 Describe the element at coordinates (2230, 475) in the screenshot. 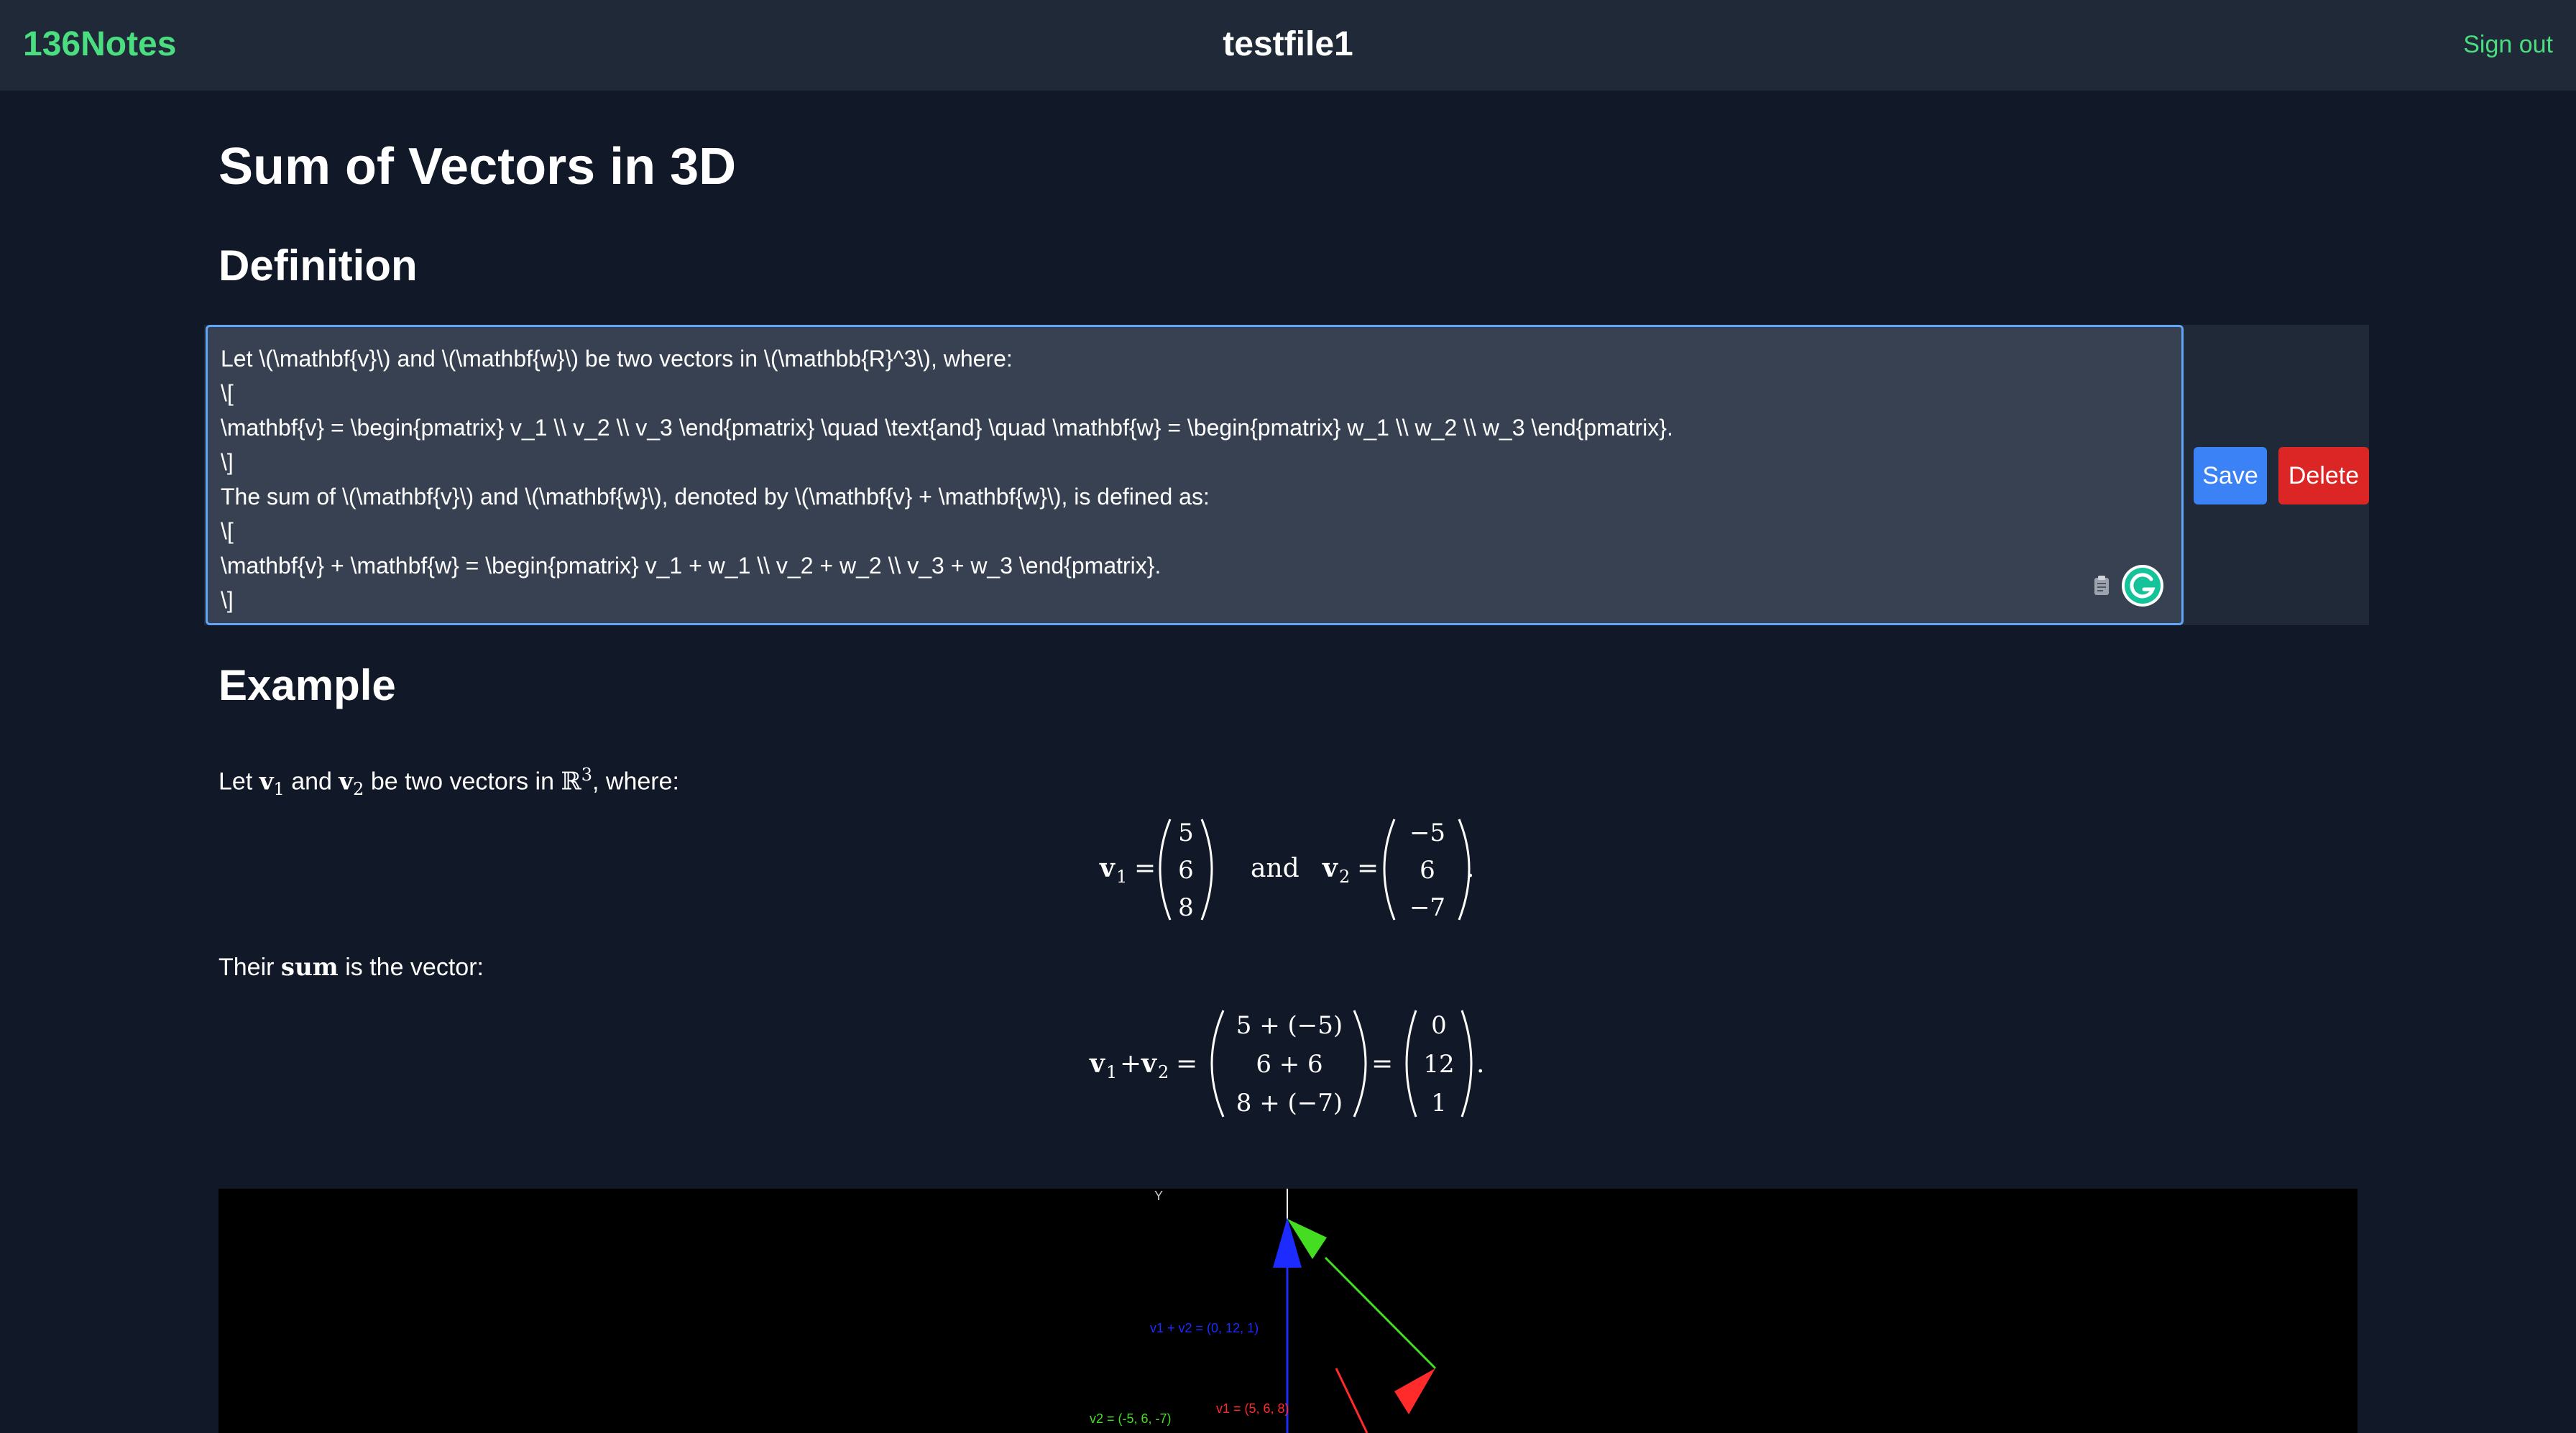

I see `save-button: Save` at that location.